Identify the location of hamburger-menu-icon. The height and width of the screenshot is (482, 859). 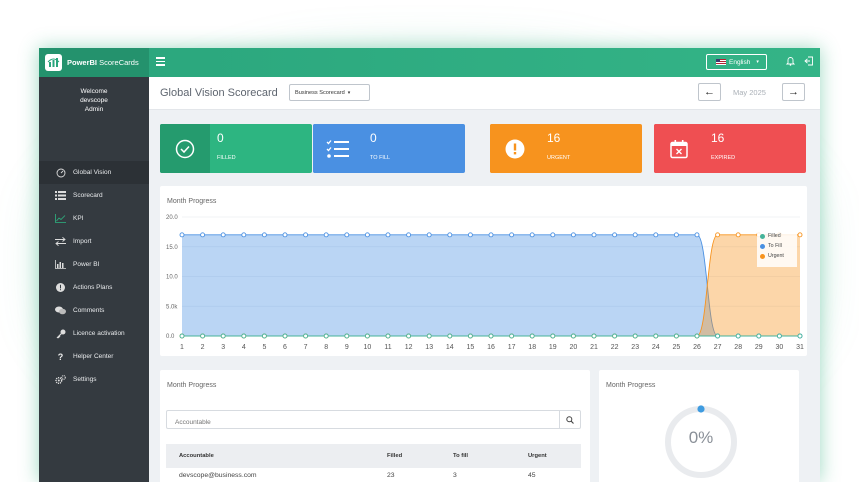
(160, 62).